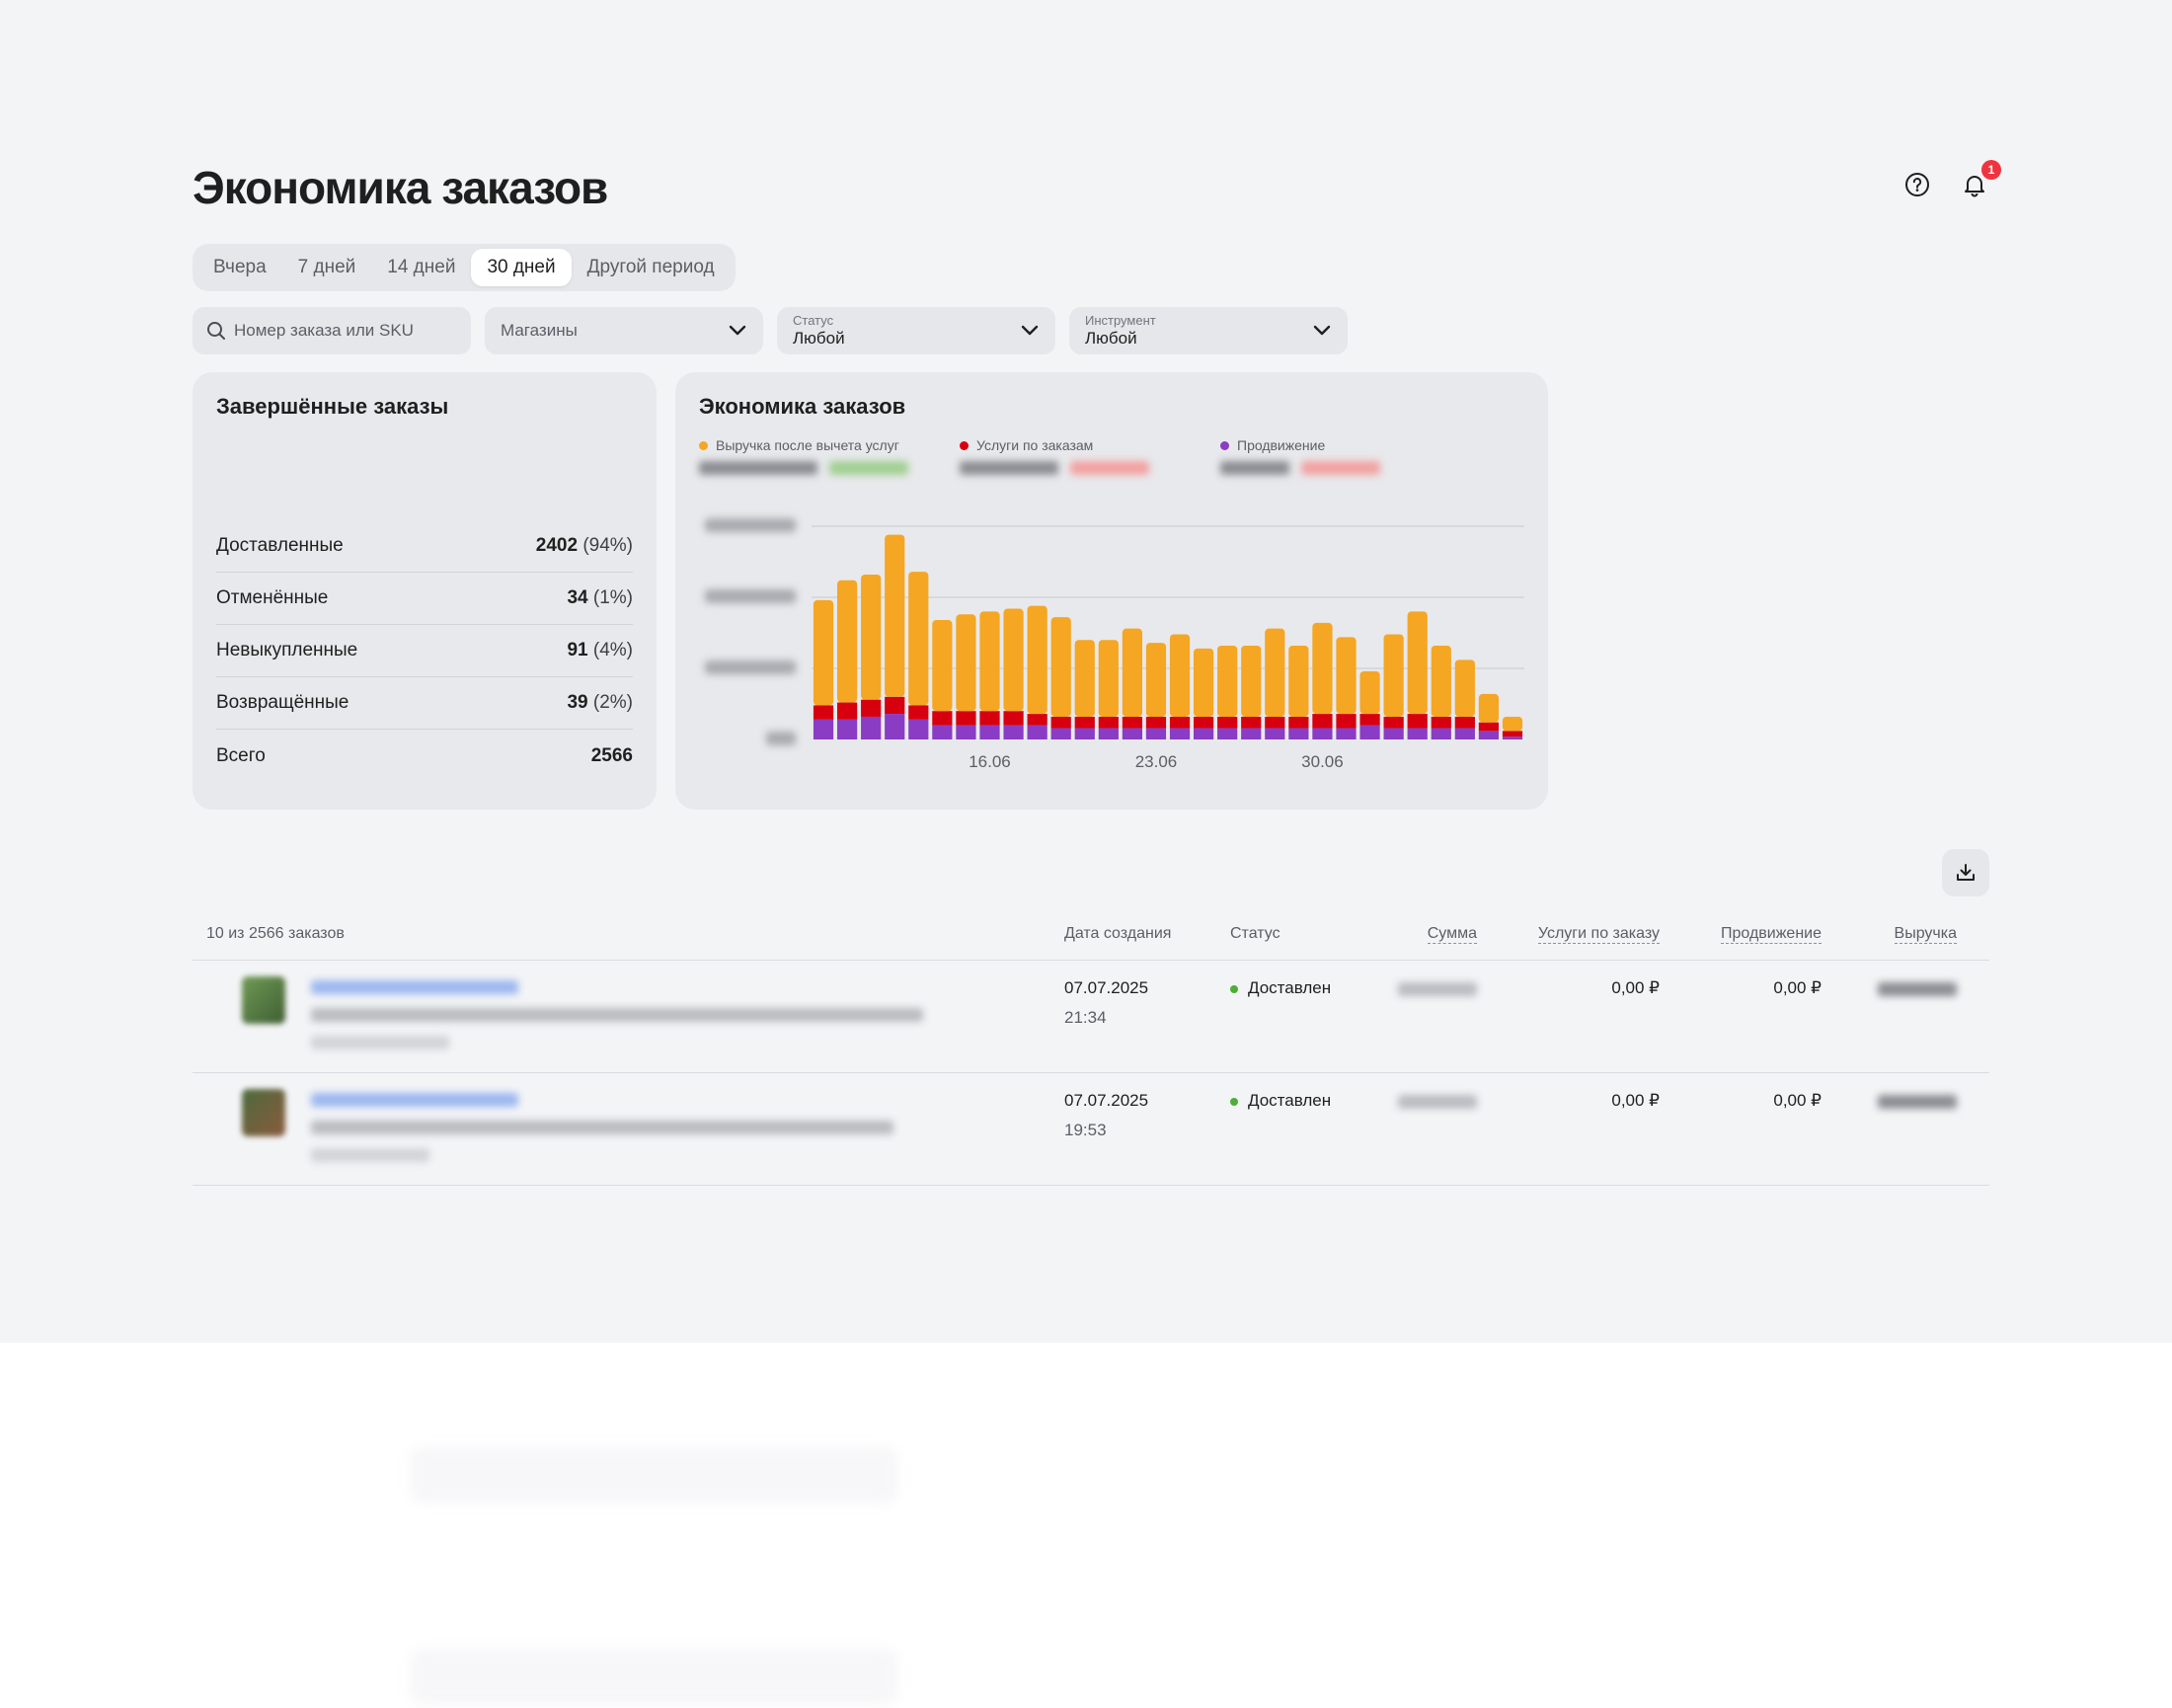 This screenshot has width=2172, height=1708. I want to click on x-tick-label: 30.06, so click(1322, 761).